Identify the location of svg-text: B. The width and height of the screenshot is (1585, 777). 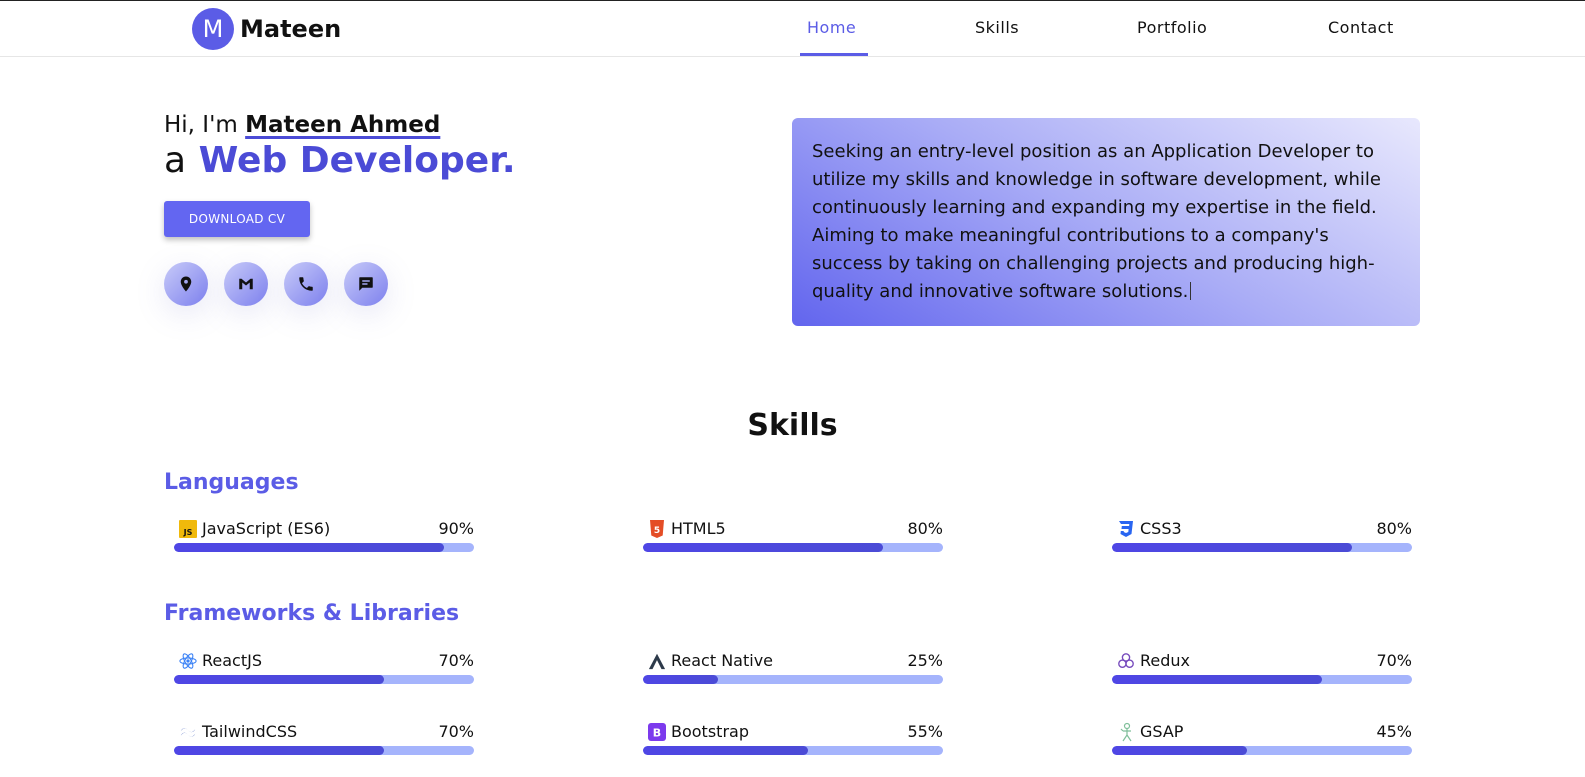
(657, 732).